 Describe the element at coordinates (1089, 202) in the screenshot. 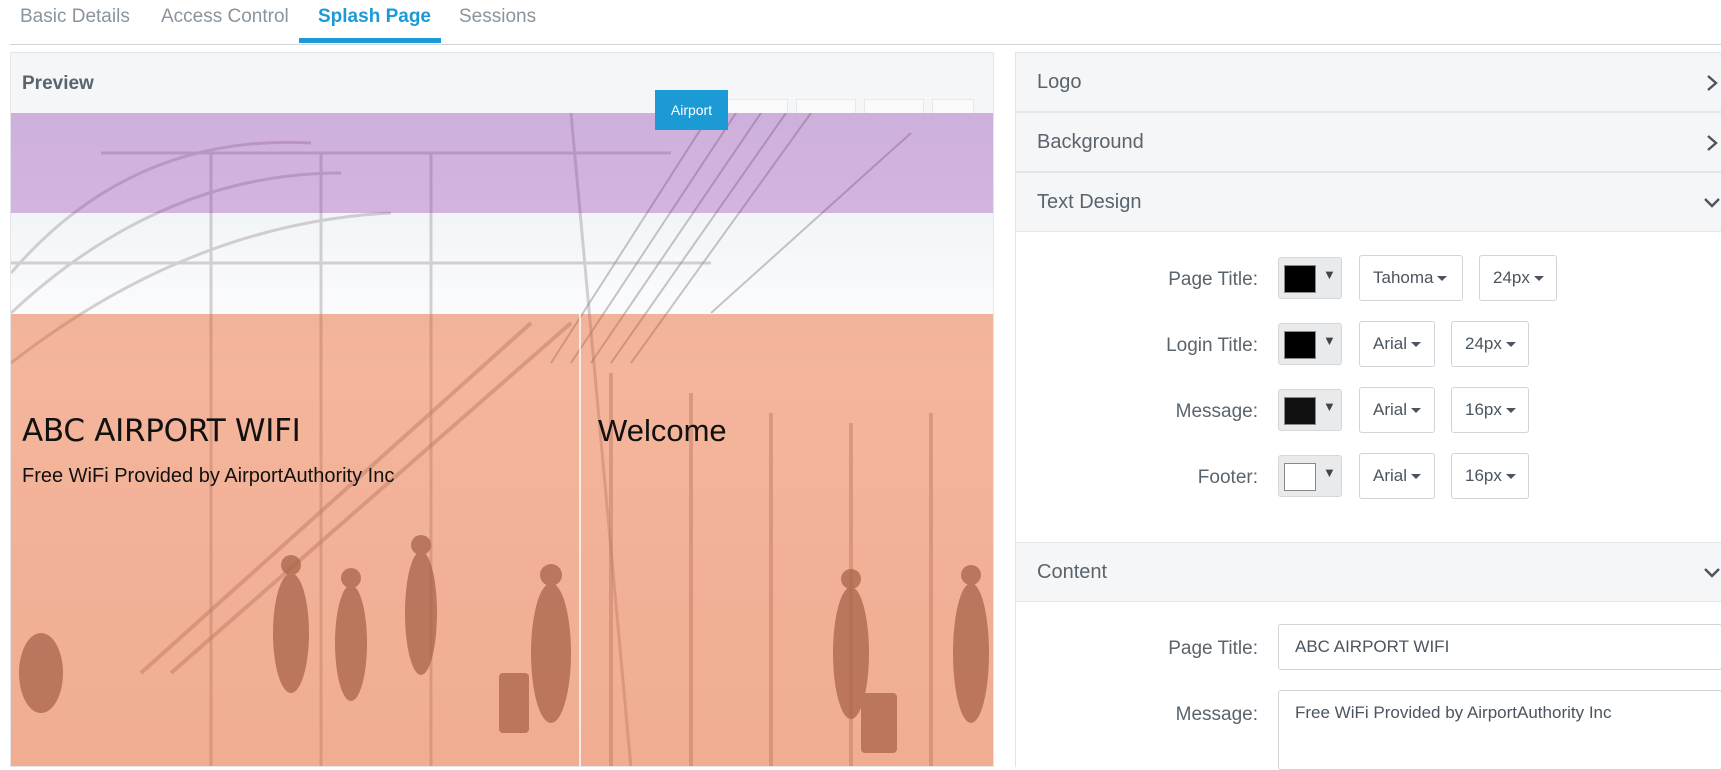

I see `accordion-text-design-label: Text Design` at that location.